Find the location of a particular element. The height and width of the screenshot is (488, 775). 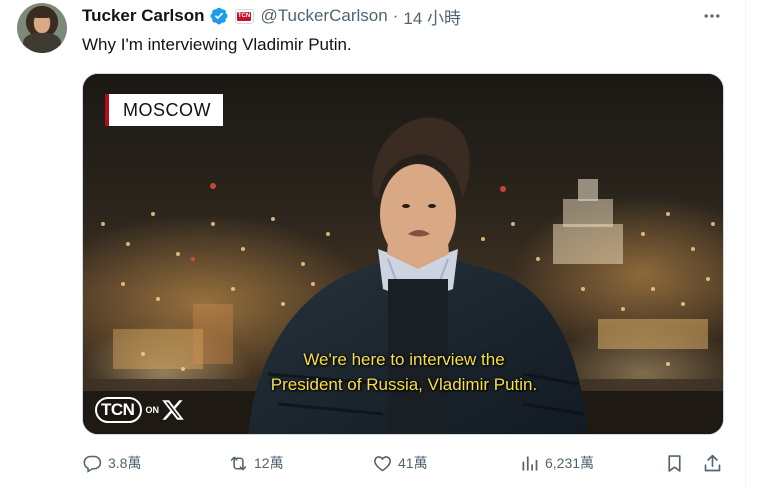

tcn-logo: TCN is located at coordinates (119, 410).